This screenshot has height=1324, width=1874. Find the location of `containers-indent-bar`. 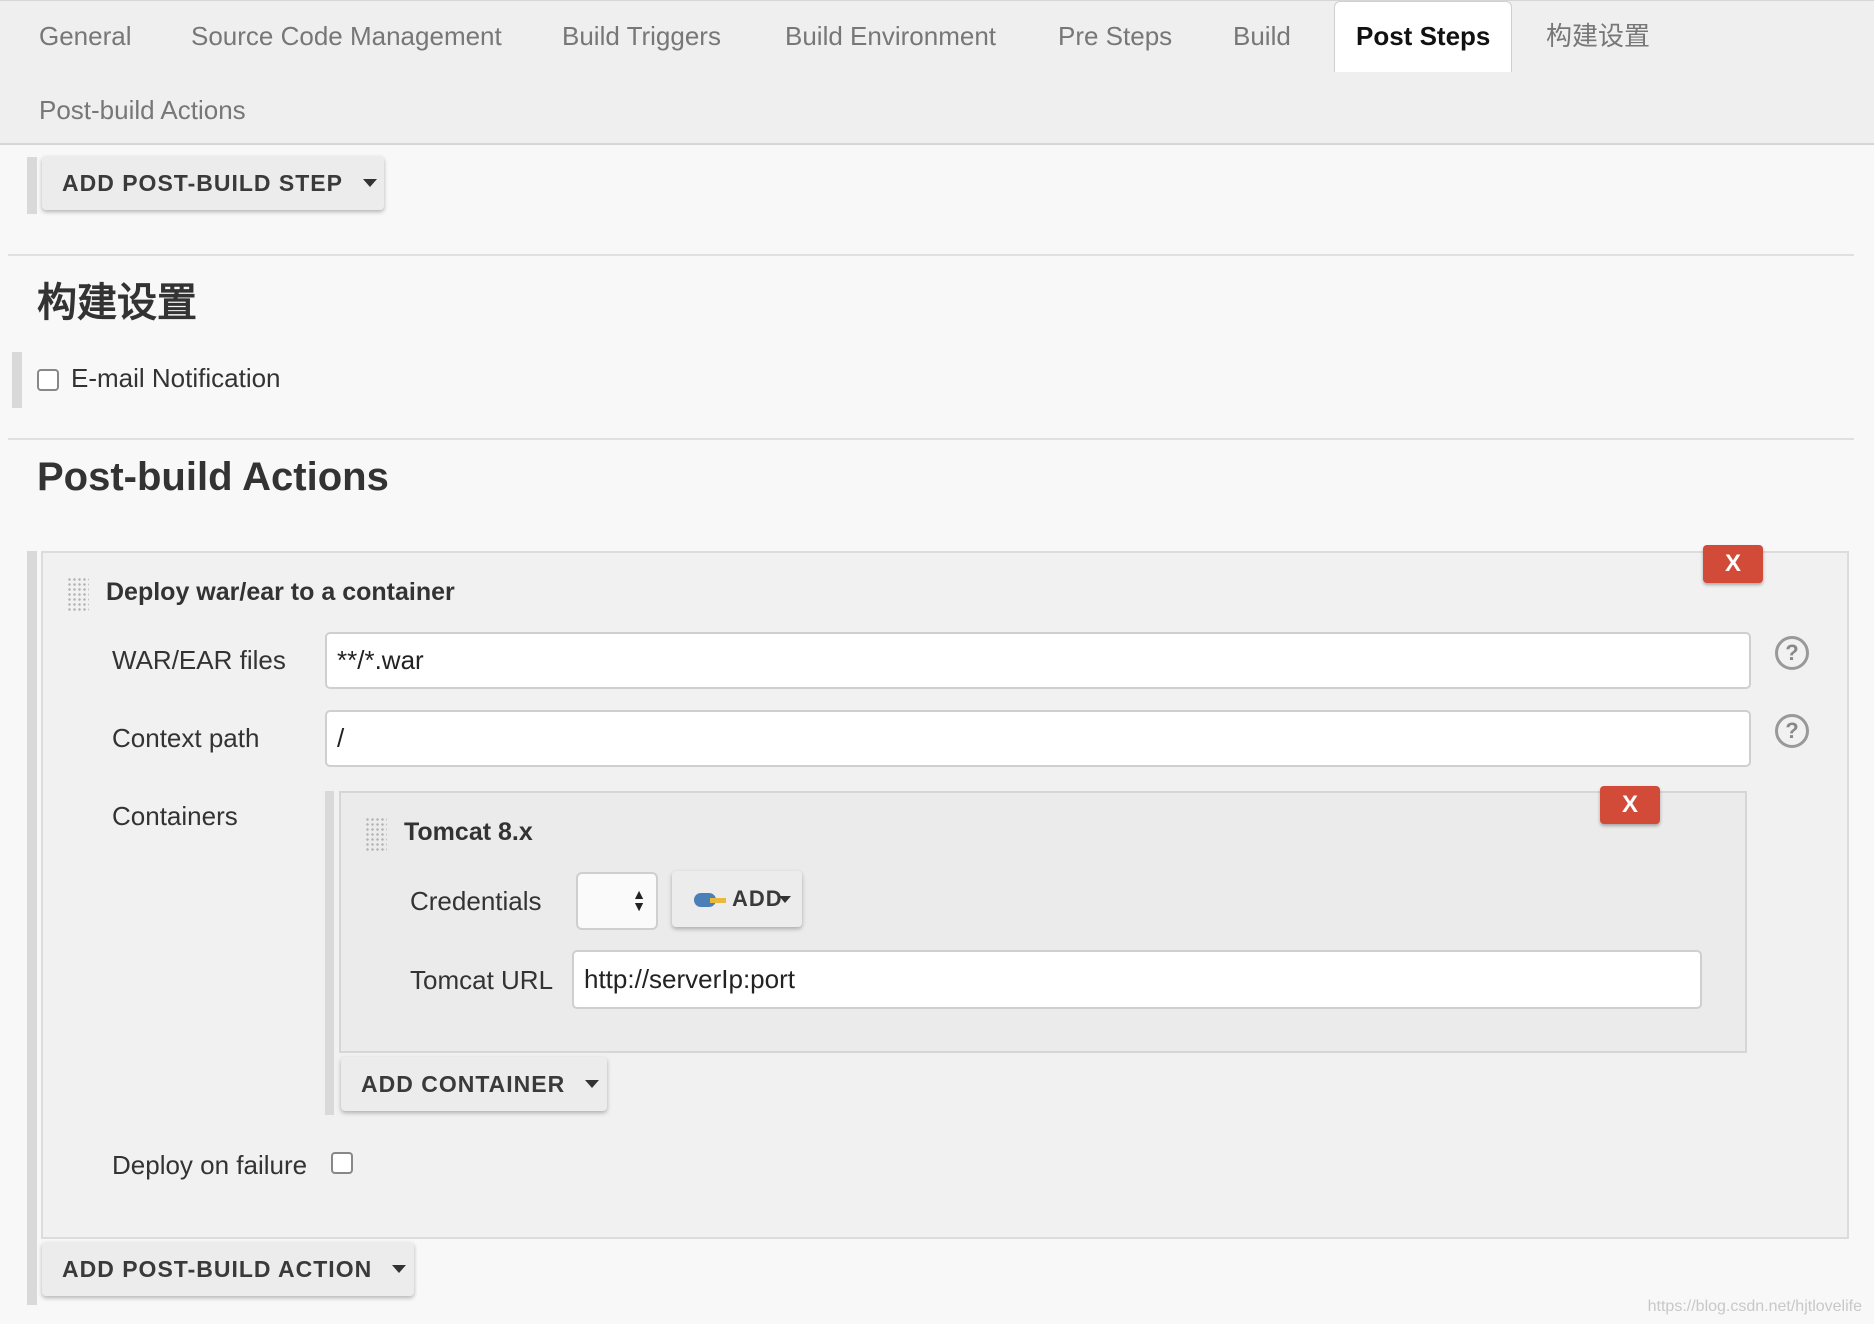

containers-indent-bar is located at coordinates (329, 953).